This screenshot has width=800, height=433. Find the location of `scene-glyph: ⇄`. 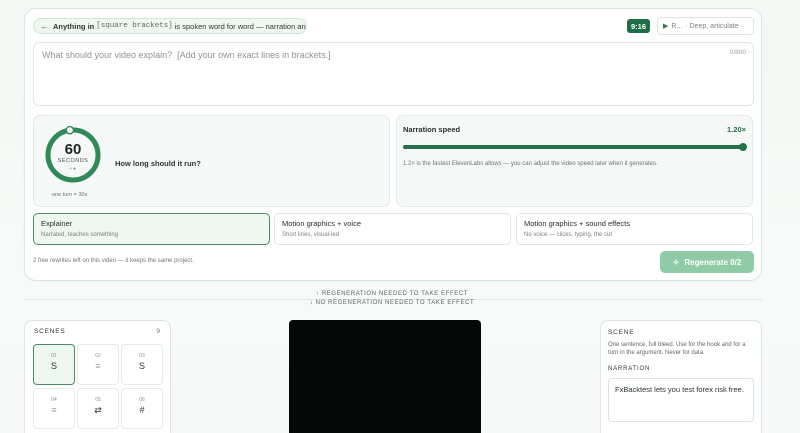

scene-glyph: ⇄ is located at coordinates (98, 410).